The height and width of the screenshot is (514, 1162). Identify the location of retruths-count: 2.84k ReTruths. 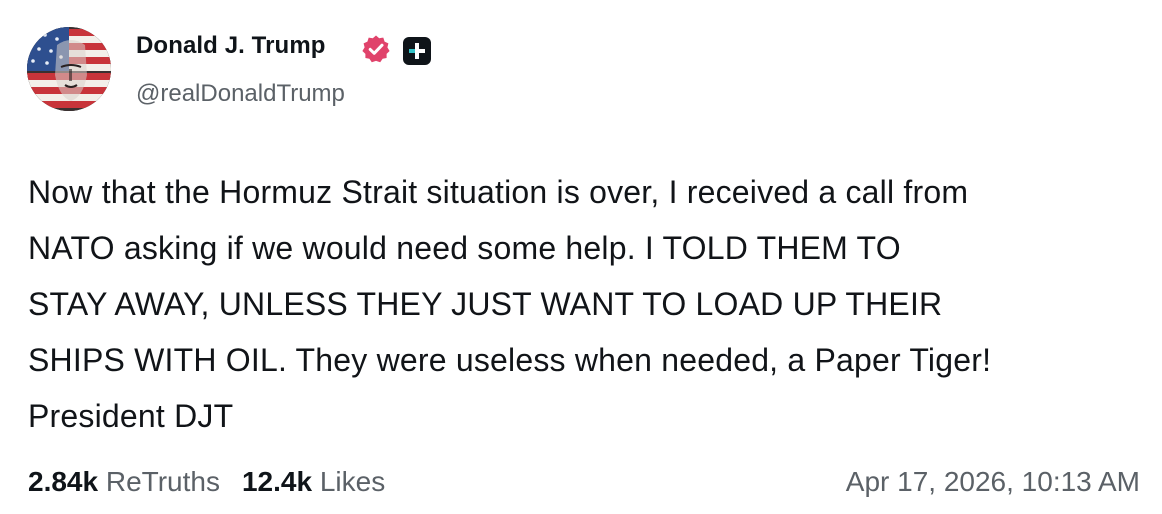
(124, 481).